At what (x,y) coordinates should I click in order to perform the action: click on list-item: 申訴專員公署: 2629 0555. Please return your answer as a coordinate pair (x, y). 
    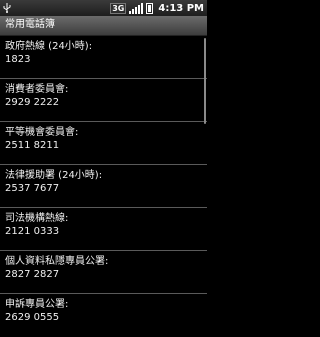
    Looking at the image, I should click on (103, 315).